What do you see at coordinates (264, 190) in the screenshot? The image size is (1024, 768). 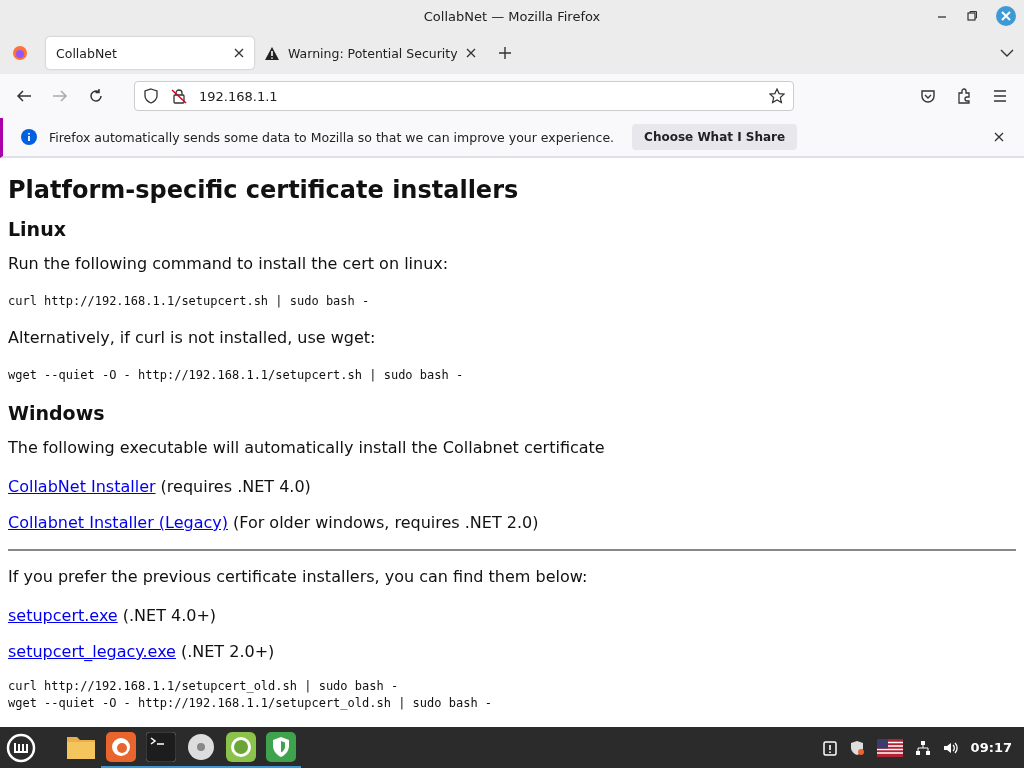 I see `page-heading: Platform-specific certificate installers` at bounding box center [264, 190].